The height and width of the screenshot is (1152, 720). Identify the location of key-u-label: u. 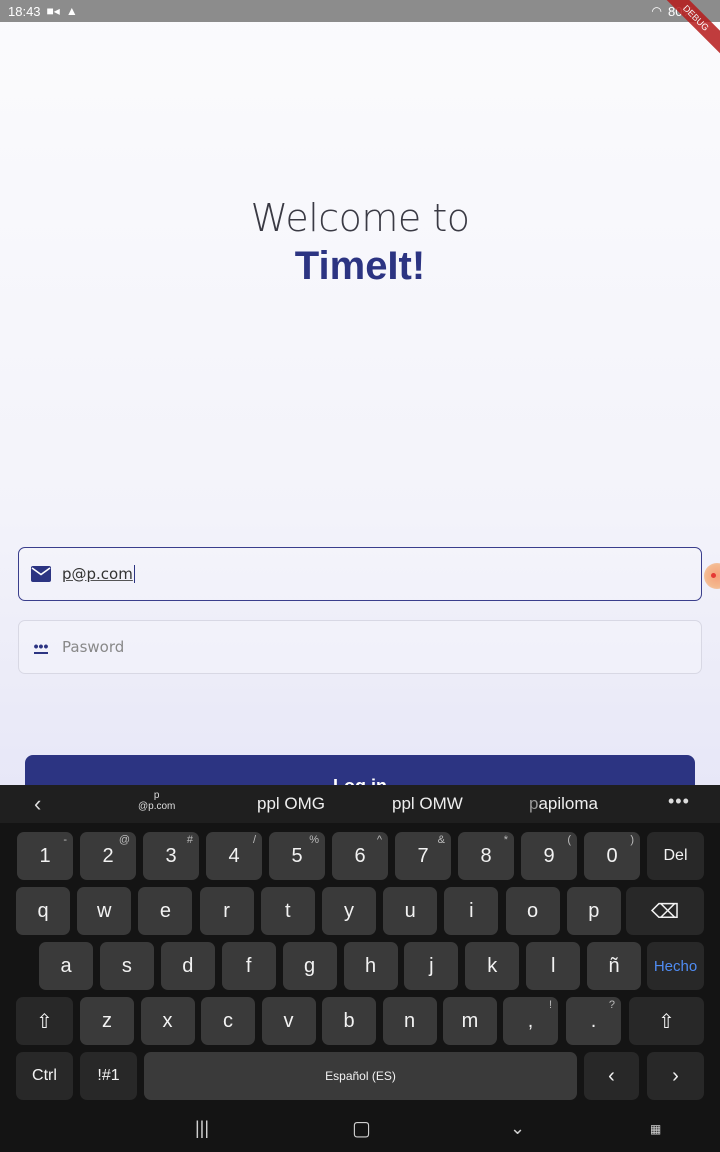
(410, 910).